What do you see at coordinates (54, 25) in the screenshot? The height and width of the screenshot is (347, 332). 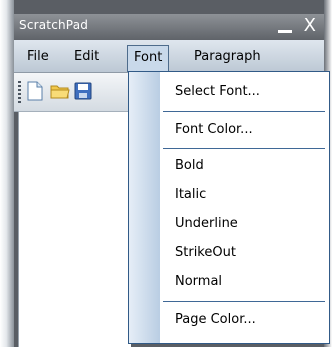 I see `window-title: ScratchPad` at bounding box center [54, 25].